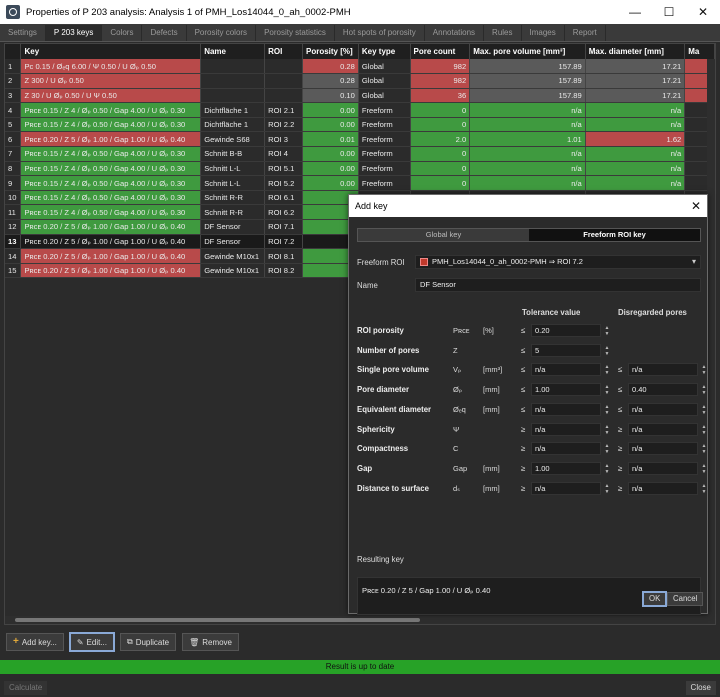 Image resolution: width=720 pixels, height=697 pixels. What do you see at coordinates (283, 125) in the screenshot?
I see `roi-cell: ROI 2.2` at bounding box center [283, 125].